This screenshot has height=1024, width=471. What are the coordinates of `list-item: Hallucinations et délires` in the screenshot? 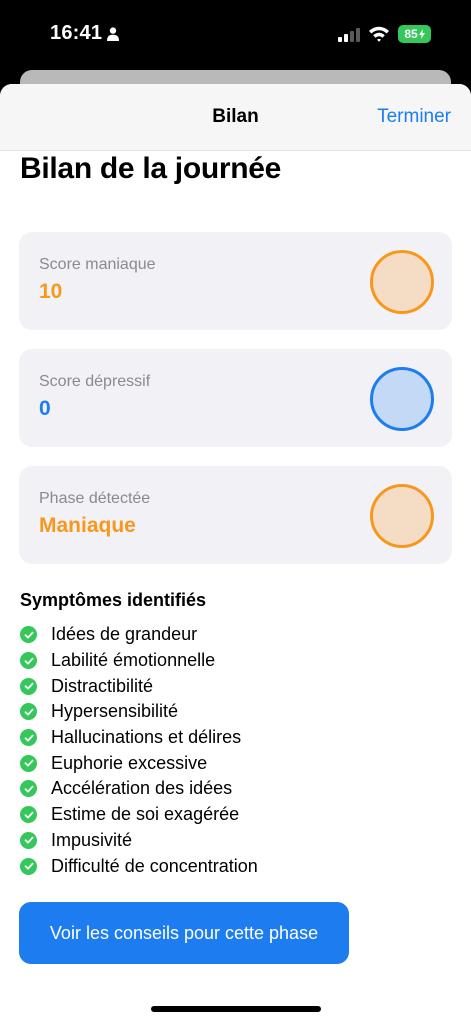 It's located at (235, 738).